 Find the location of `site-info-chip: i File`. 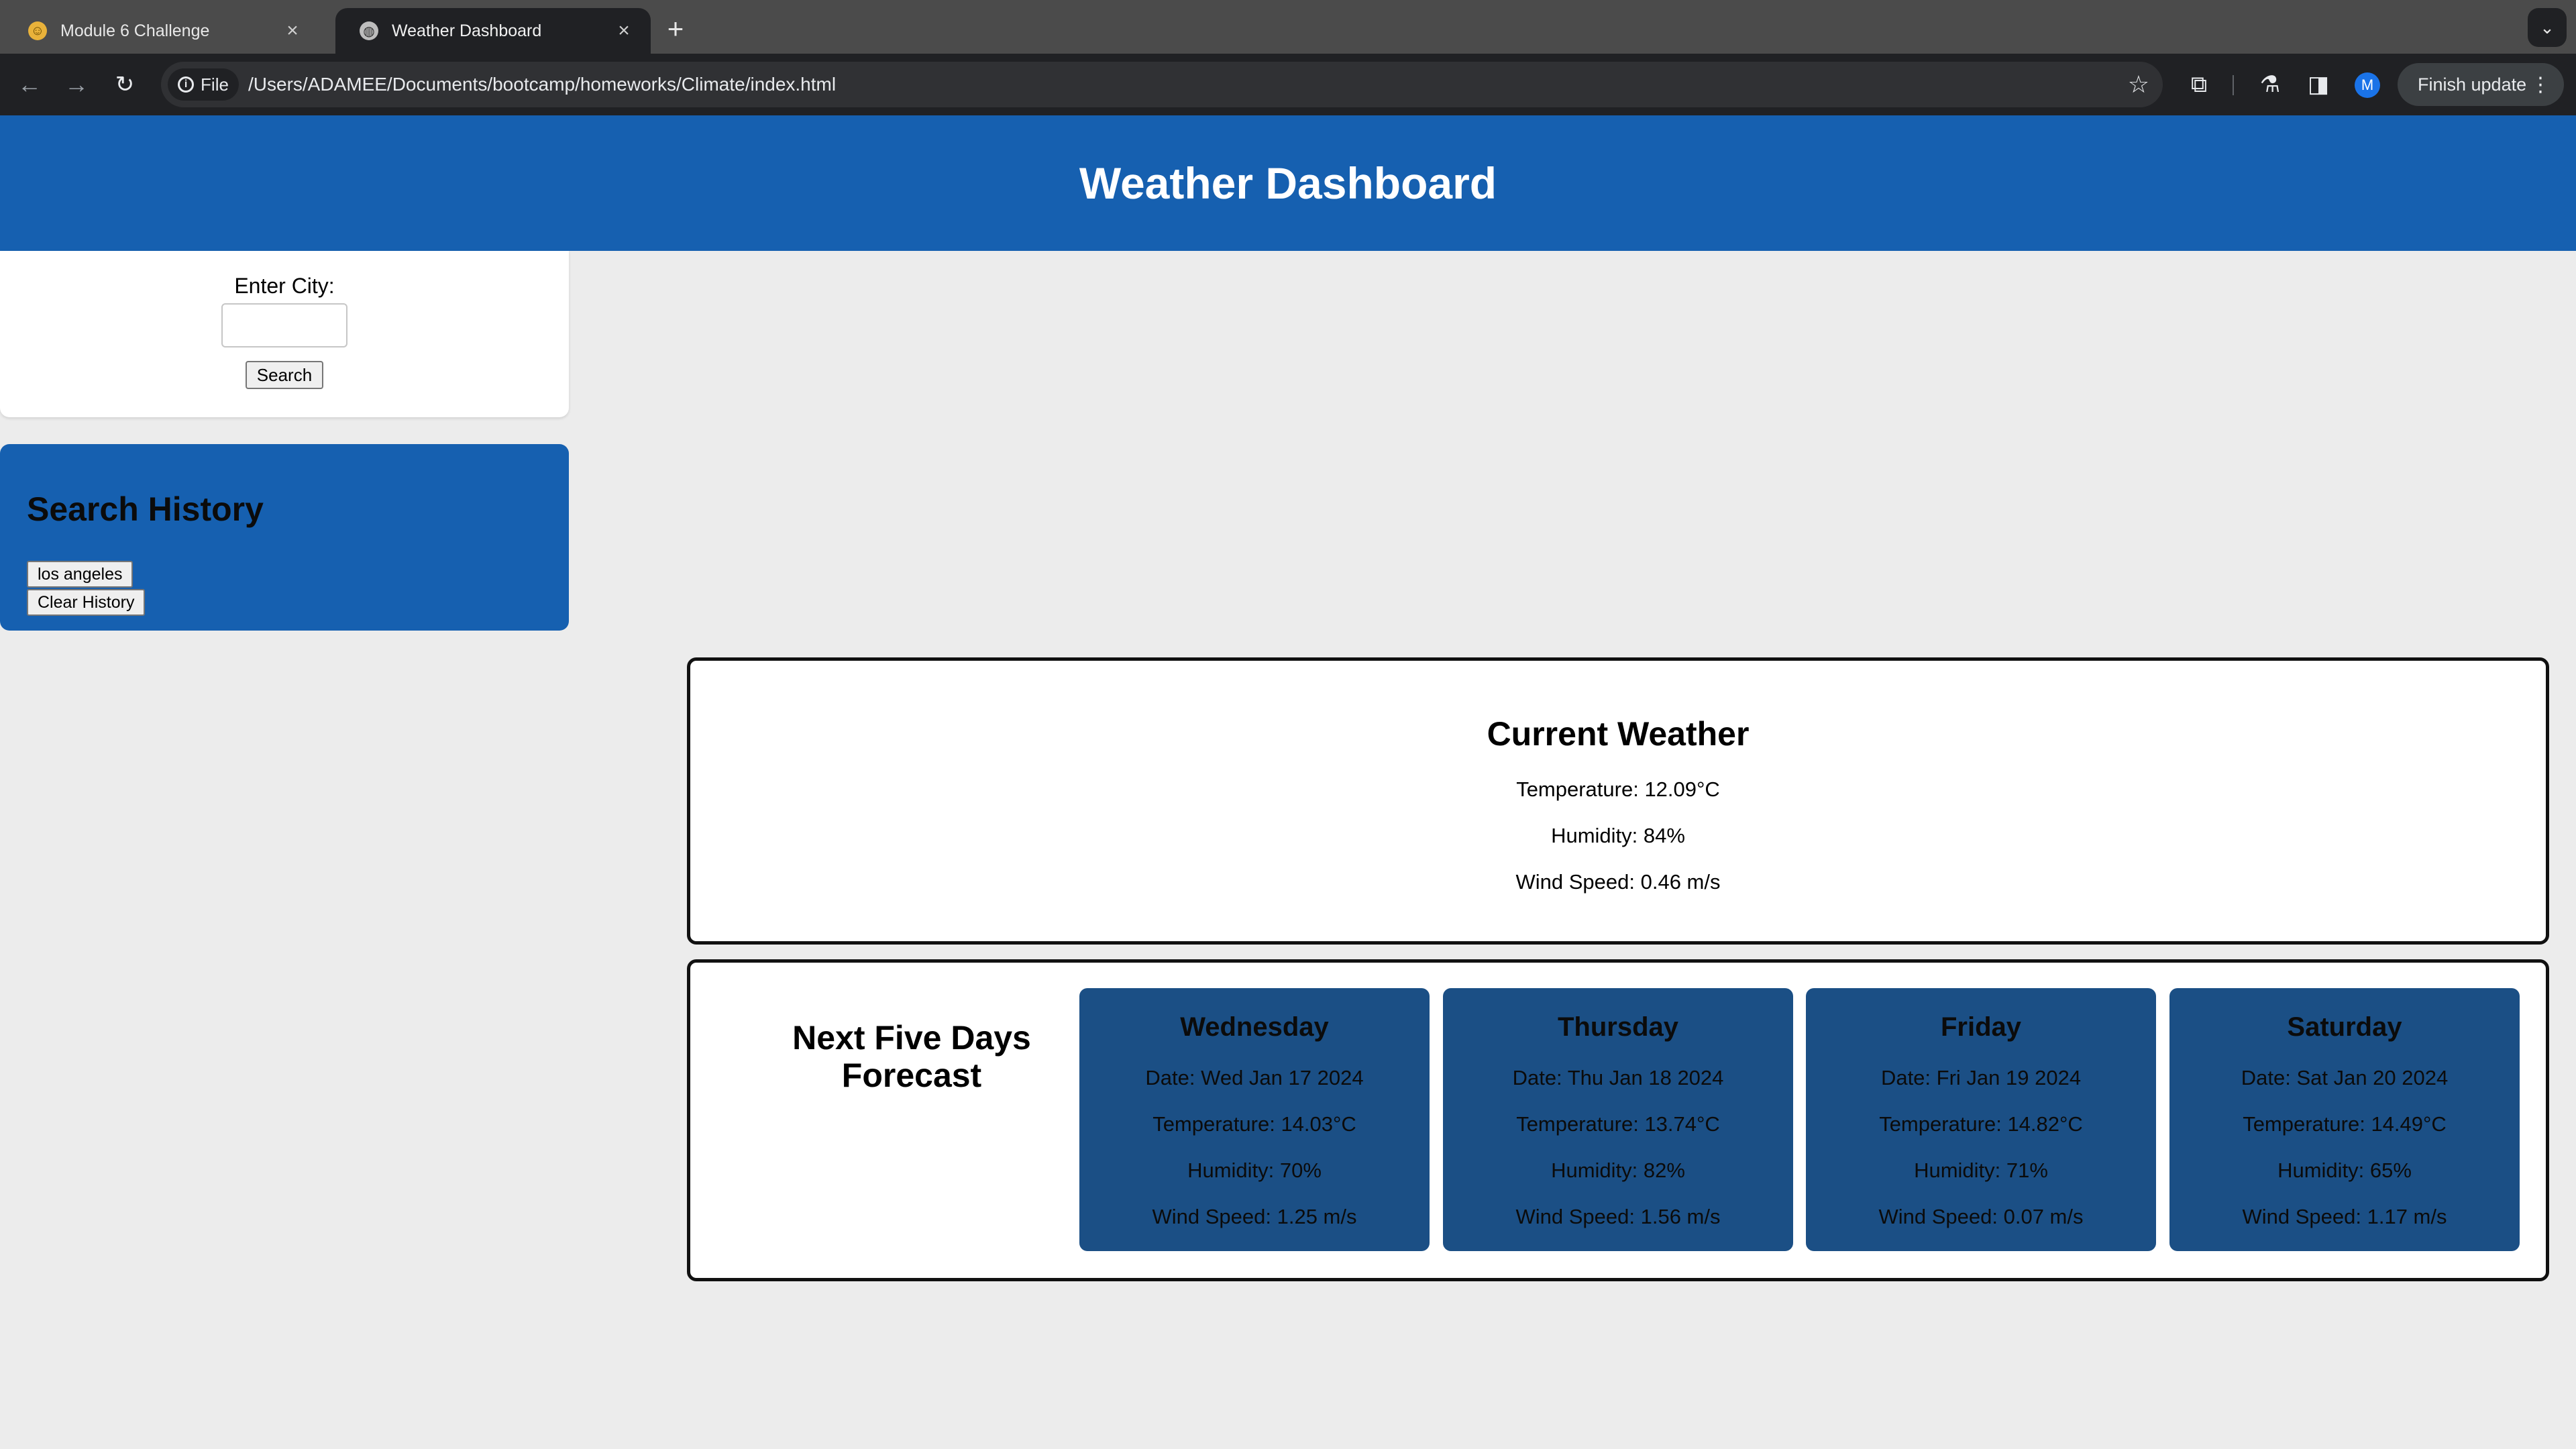

site-info-chip: i File is located at coordinates (203, 84).